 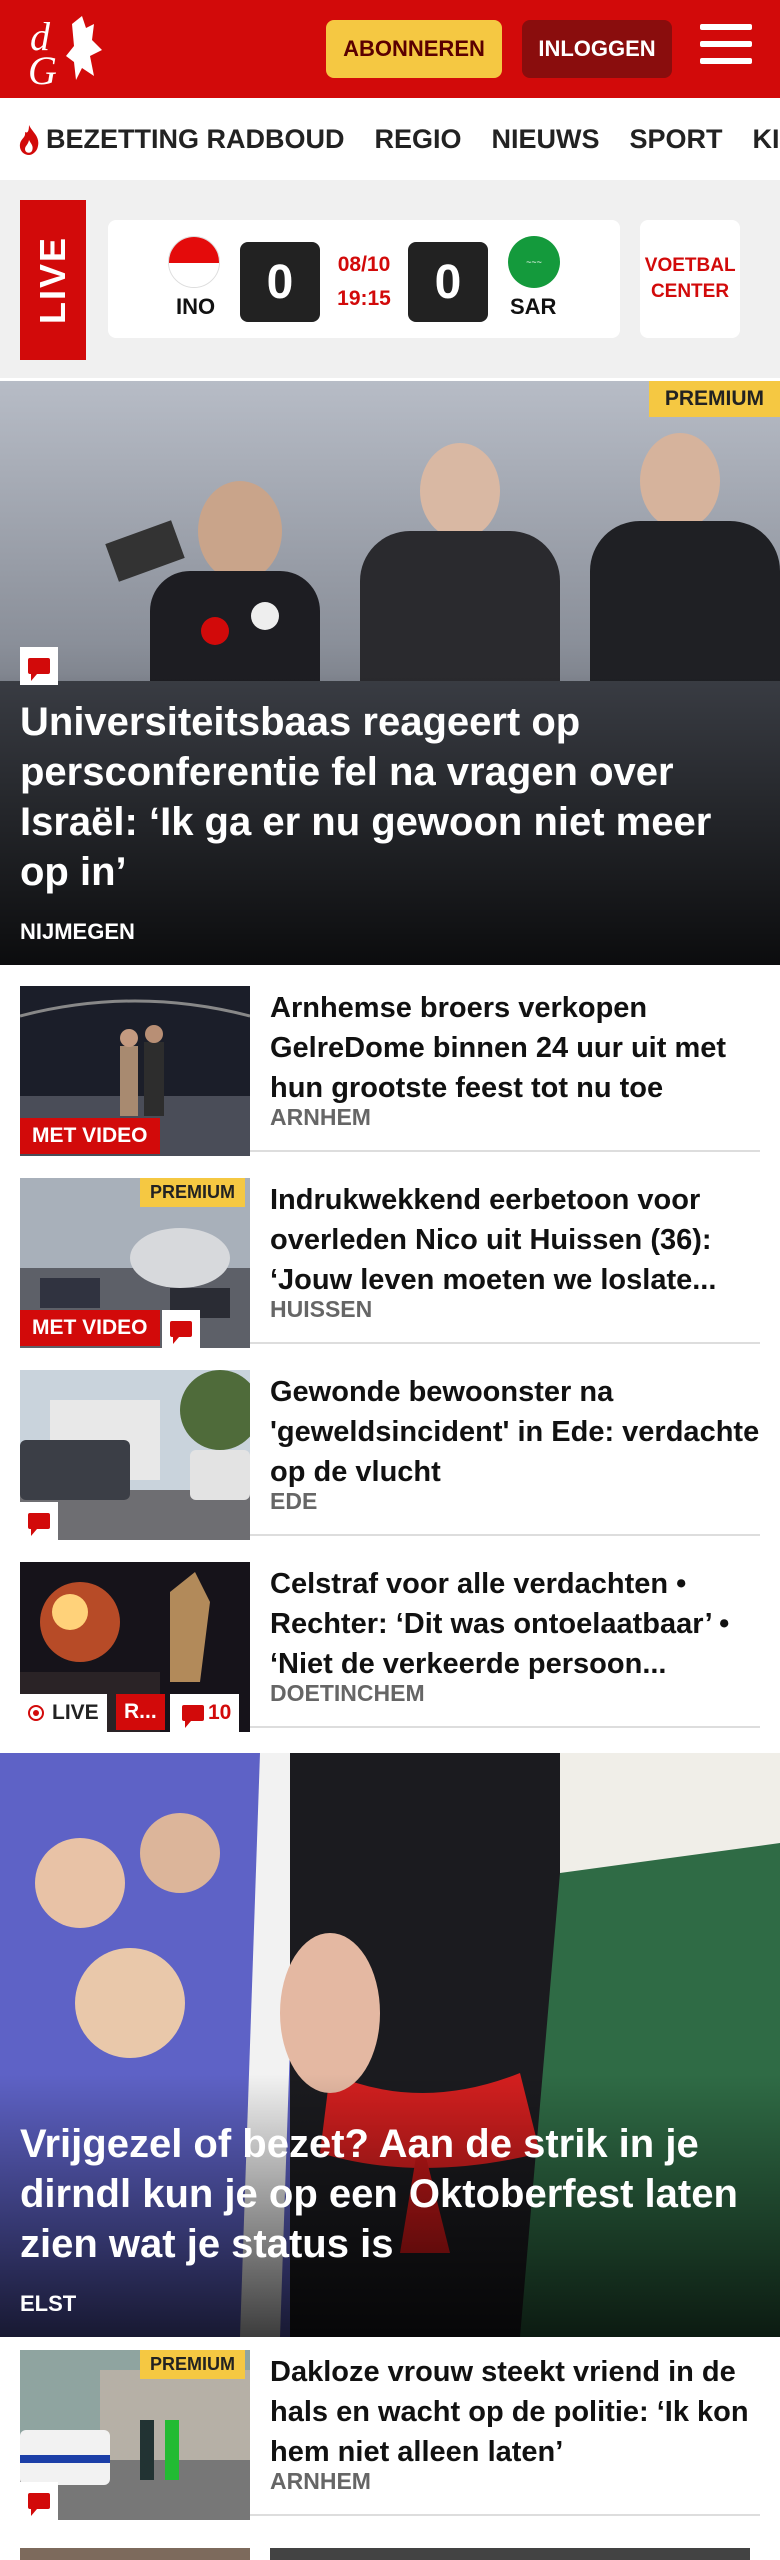 I want to click on nav-item-regio: REGIO, so click(x=418, y=139).